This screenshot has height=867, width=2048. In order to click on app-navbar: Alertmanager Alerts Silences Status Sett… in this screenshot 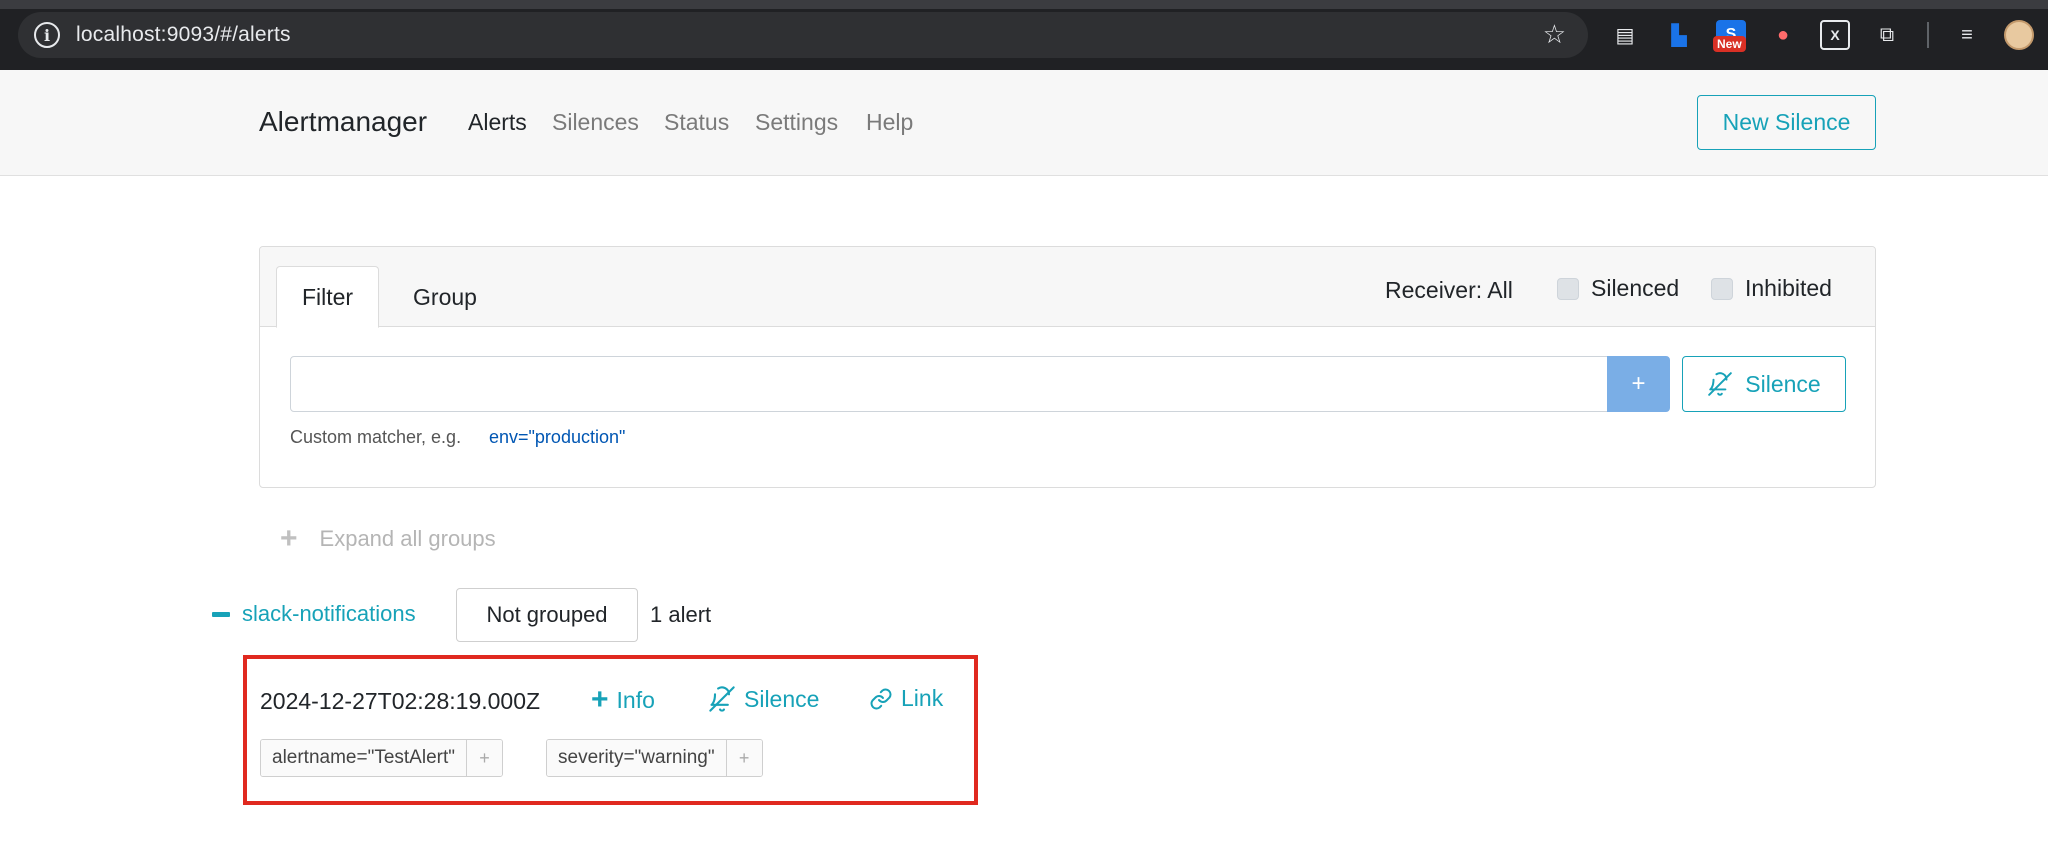, I will do `click(1024, 123)`.